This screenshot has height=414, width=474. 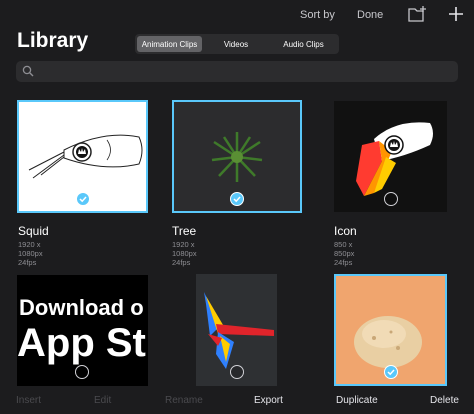 I want to click on tab-videos: Videos, so click(x=236, y=44).